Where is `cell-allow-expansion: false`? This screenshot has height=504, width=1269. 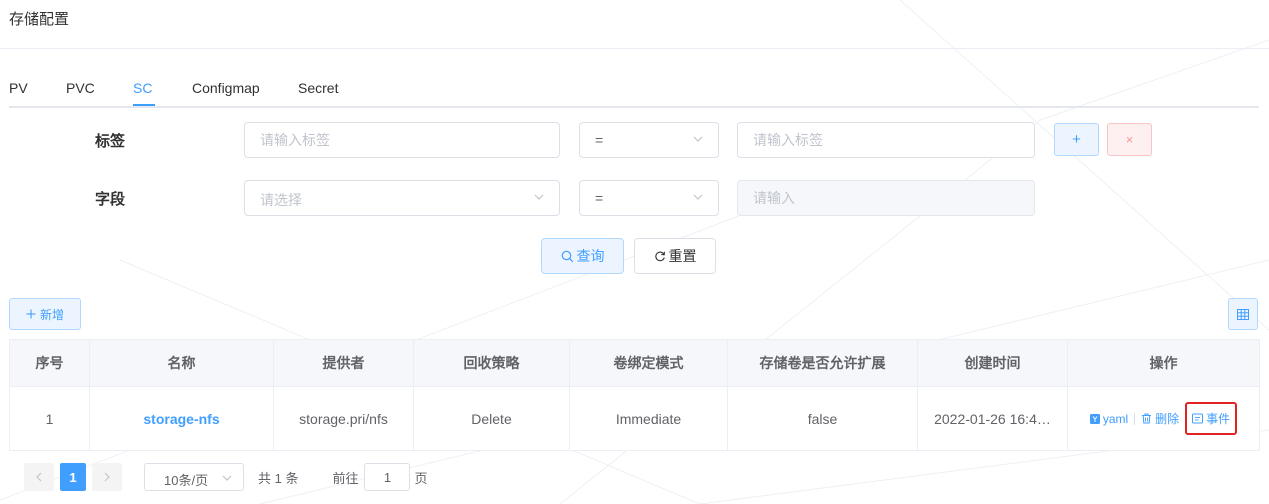 cell-allow-expansion: false is located at coordinates (822, 418).